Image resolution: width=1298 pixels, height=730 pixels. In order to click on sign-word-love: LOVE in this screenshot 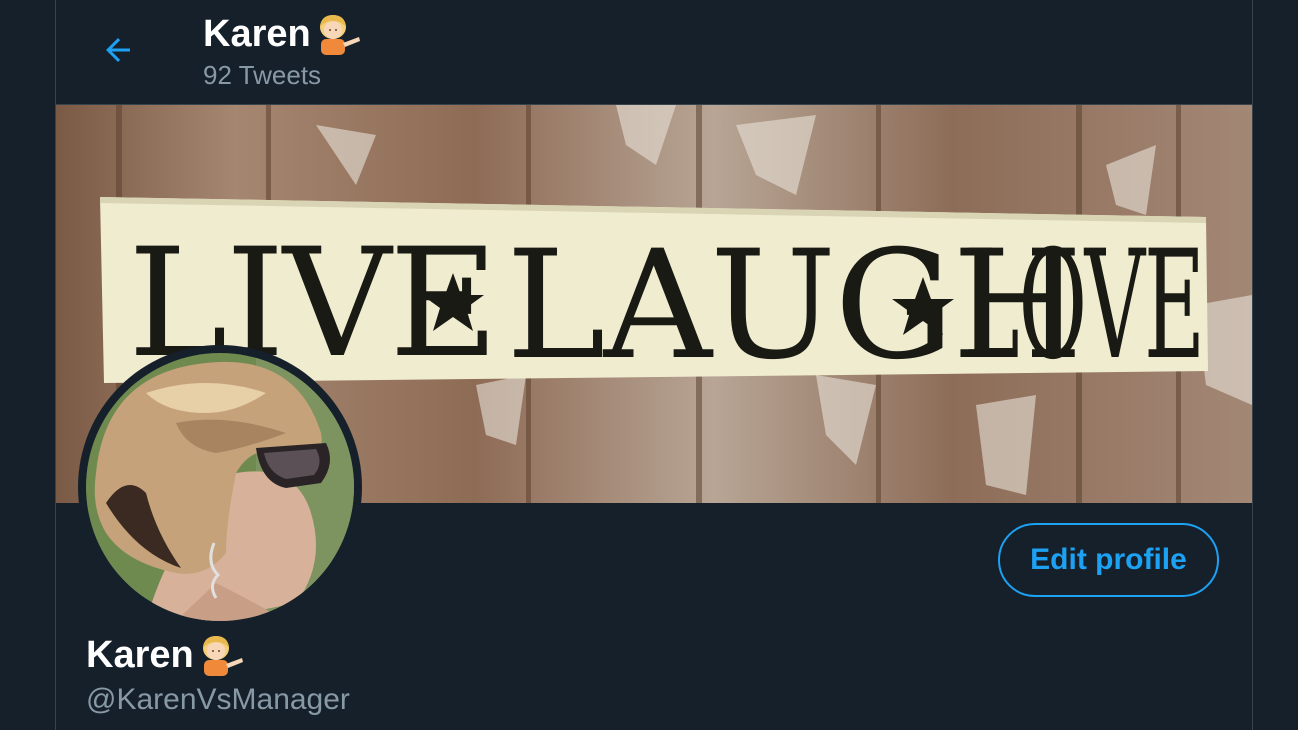, I will do `click(1084, 306)`.